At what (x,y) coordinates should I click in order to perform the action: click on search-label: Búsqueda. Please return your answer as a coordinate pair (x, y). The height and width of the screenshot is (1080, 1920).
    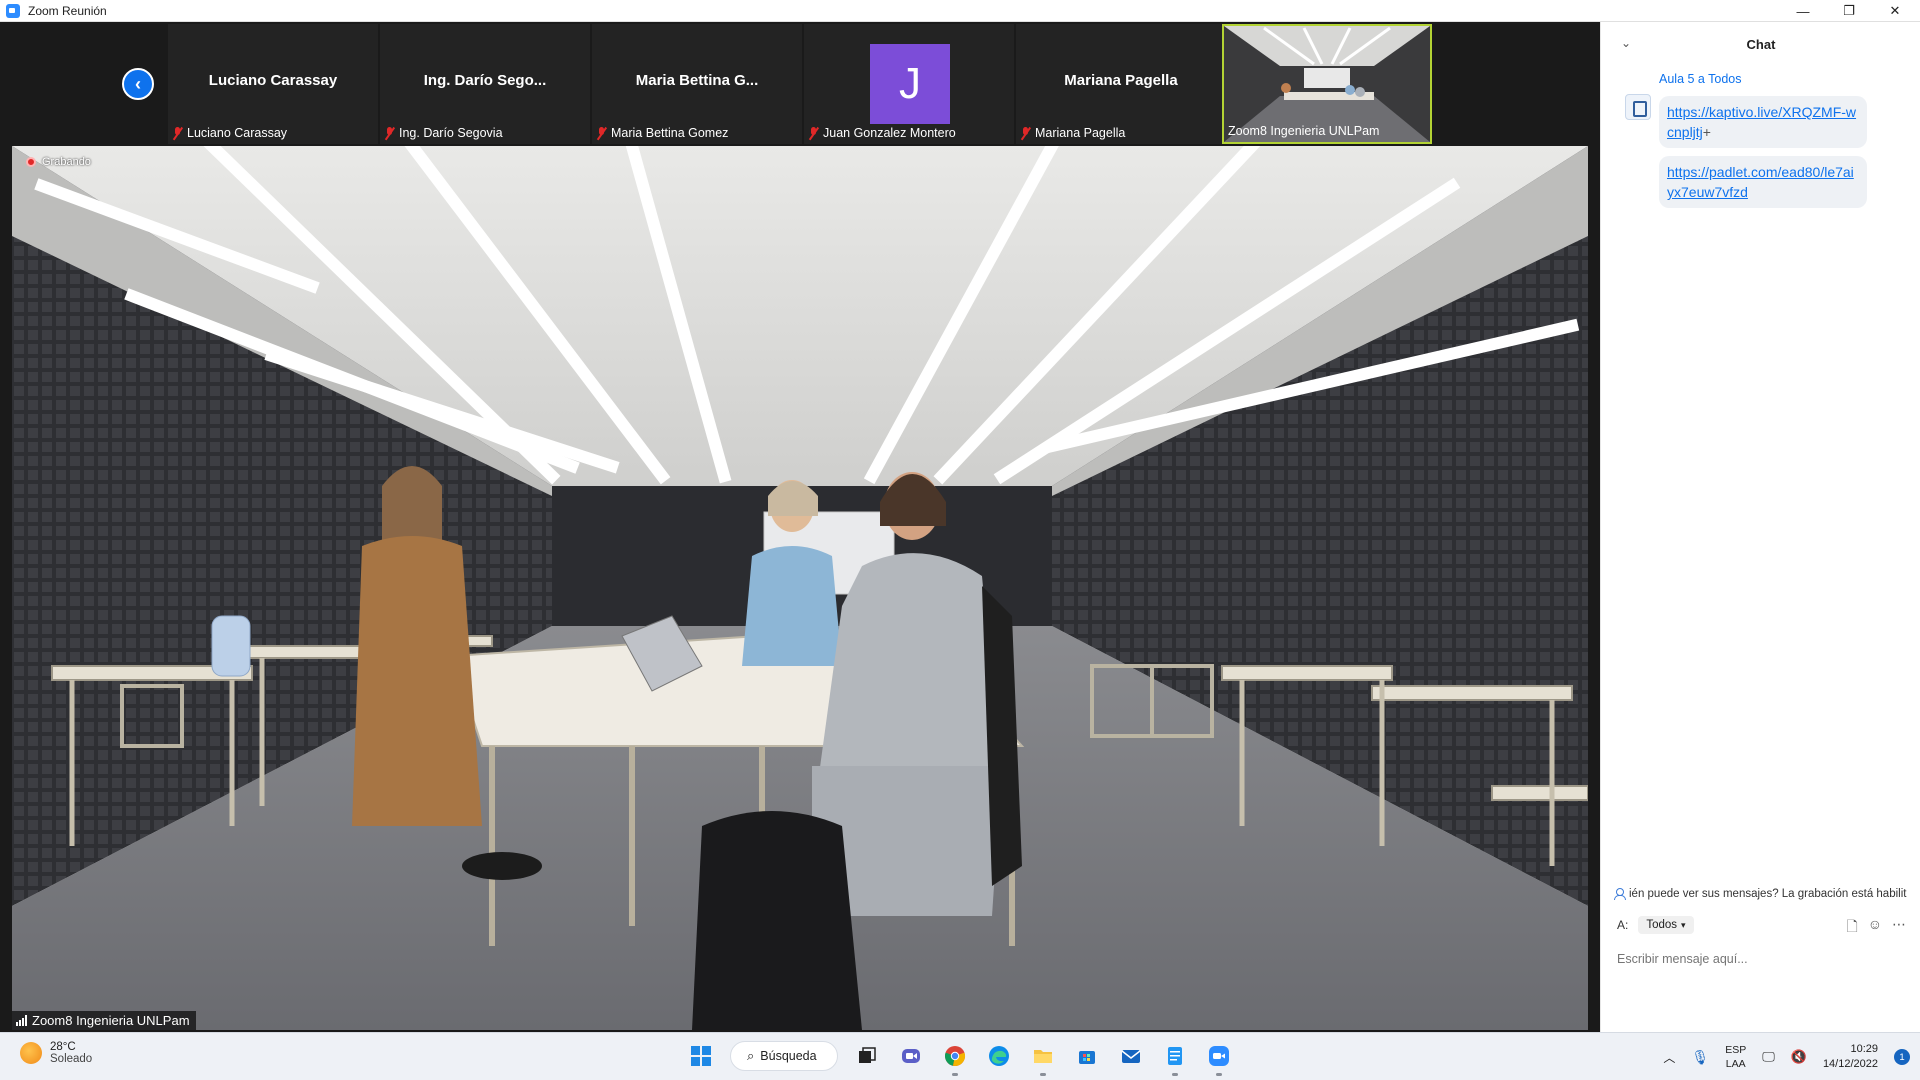
    Looking at the image, I should click on (788, 1056).